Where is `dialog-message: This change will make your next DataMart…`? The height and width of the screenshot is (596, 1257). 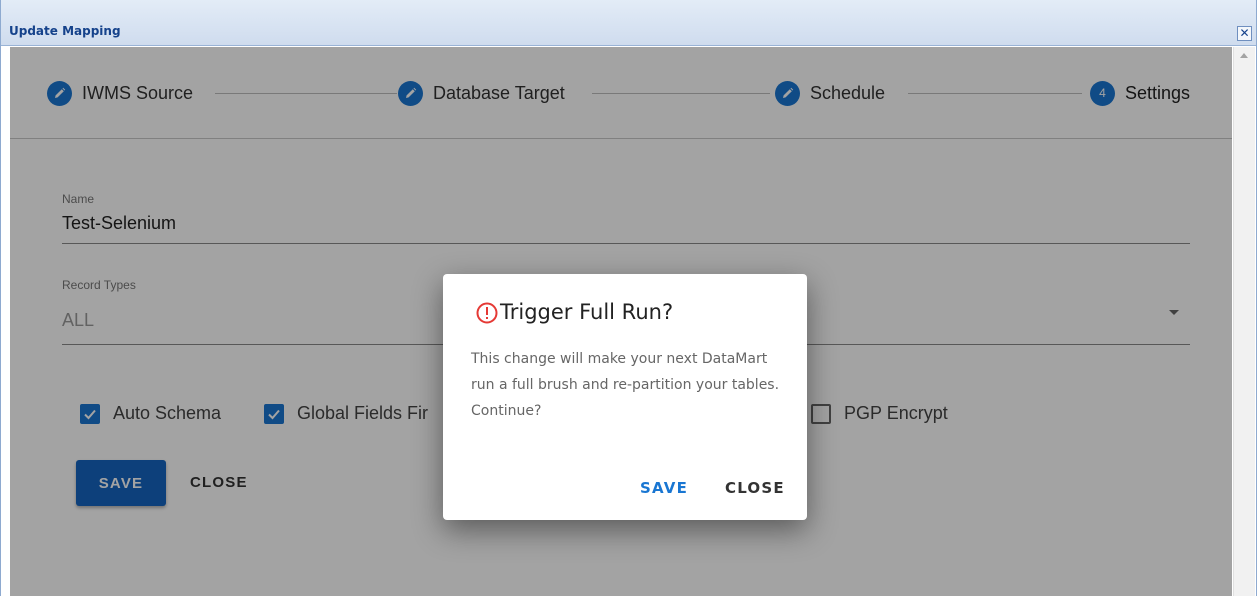 dialog-message: This change will make your next DataMart… is located at coordinates (625, 385).